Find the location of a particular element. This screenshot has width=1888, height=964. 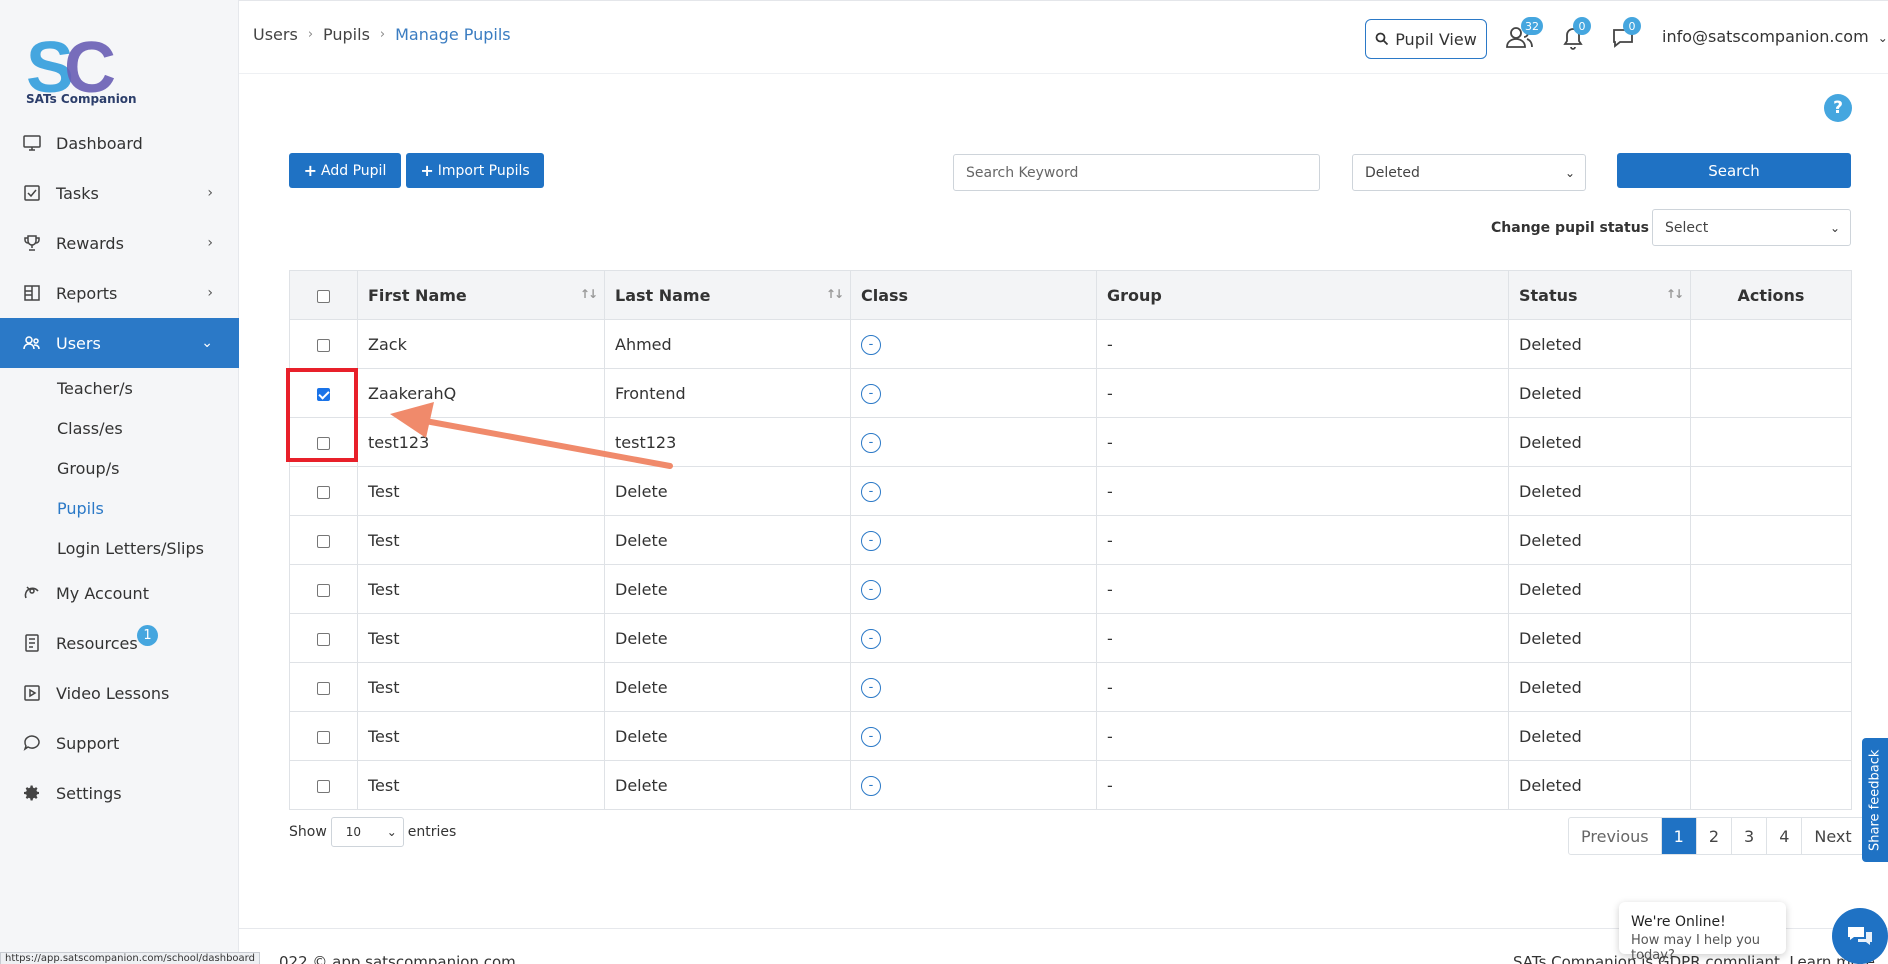

chat-greeting-bubble: We're Online! How may I help you today? is located at coordinates (1702, 932).